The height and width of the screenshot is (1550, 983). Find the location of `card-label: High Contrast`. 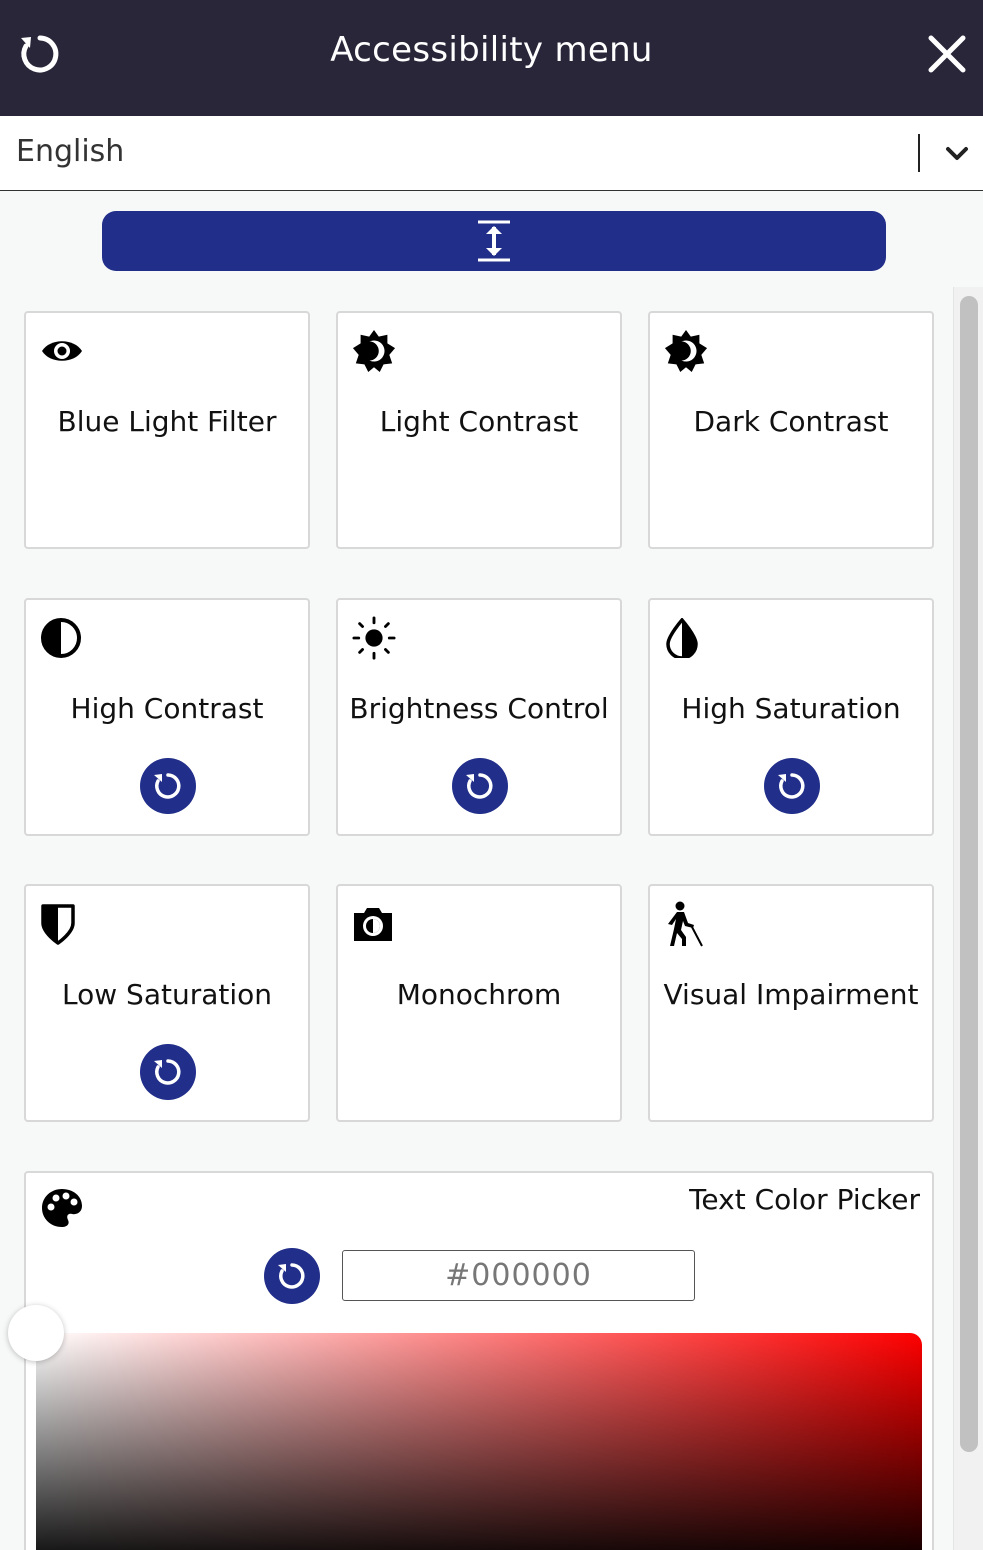

card-label: High Contrast is located at coordinates (167, 708).